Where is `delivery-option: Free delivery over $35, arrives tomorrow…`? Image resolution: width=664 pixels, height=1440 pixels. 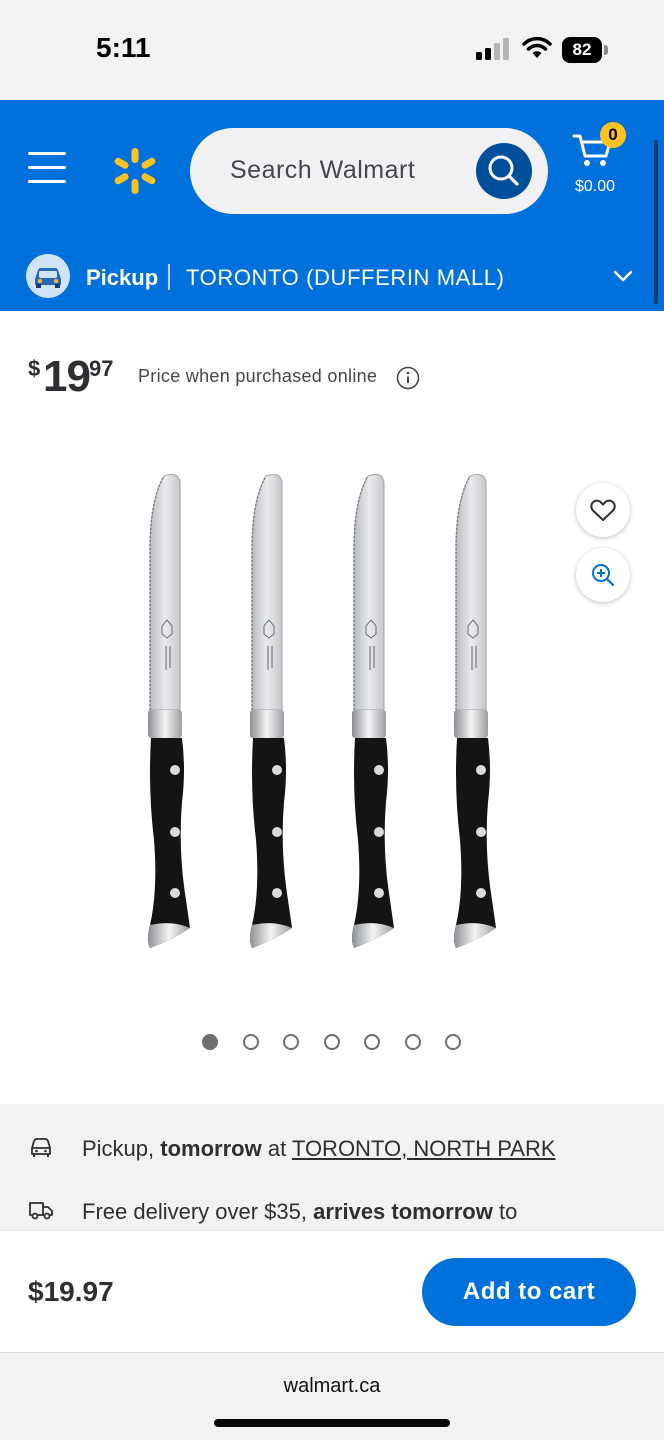
delivery-option: Free delivery over $35, arrives tomorrow… is located at coordinates (299, 1212).